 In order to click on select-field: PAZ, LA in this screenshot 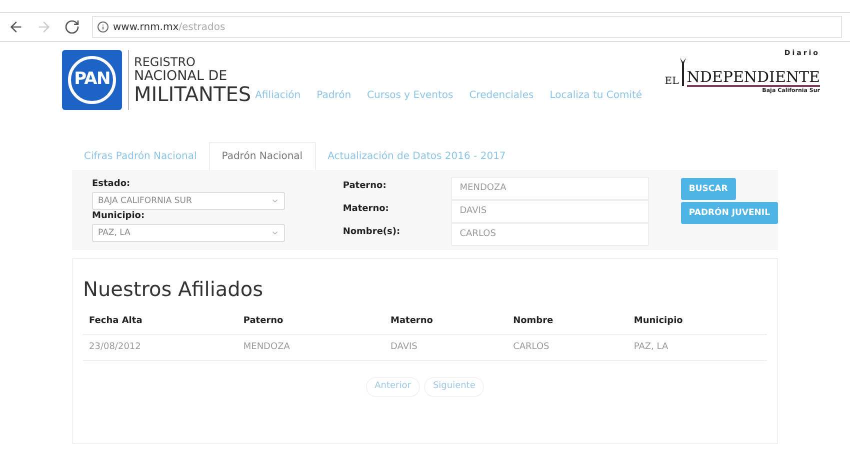, I will do `click(188, 233)`.